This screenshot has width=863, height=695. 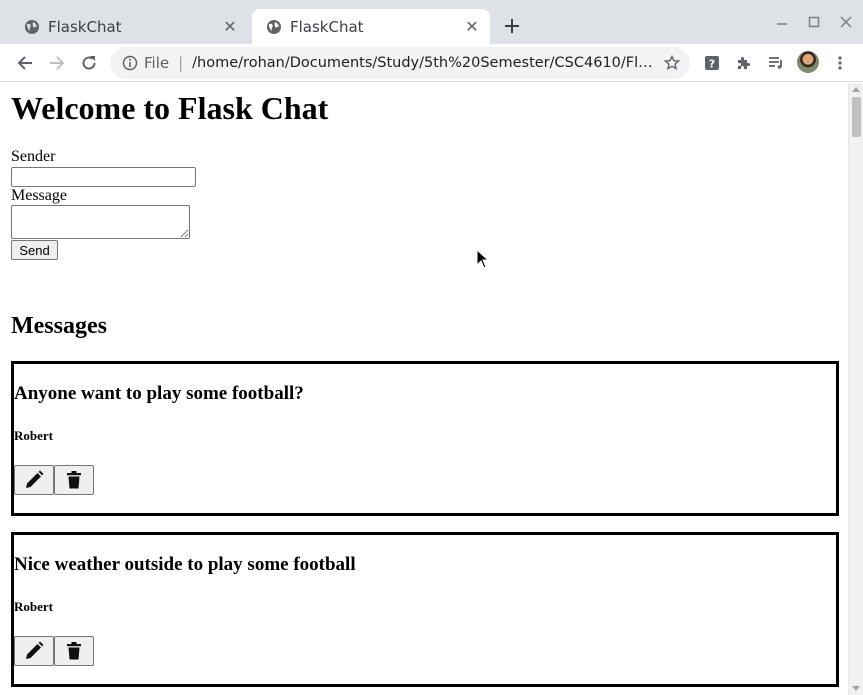 I want to click on maximize-icon, so click(x=814, y=22).